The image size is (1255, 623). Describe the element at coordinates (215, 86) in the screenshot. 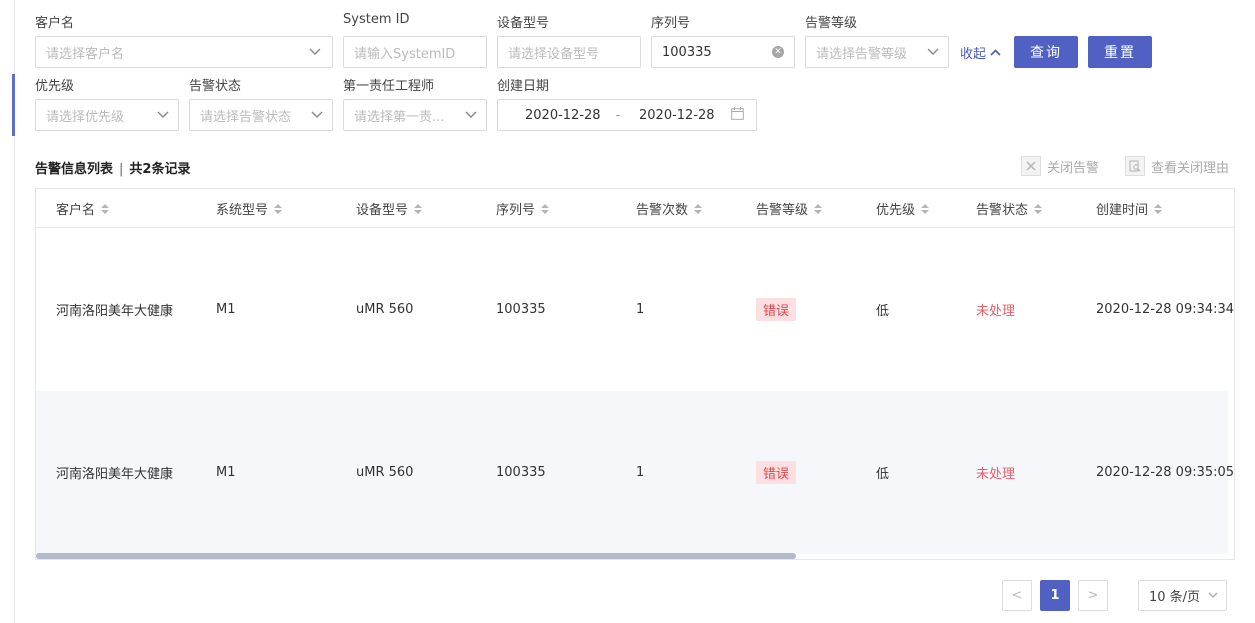

I see `alarm-status-label: 告警状态` at that location.